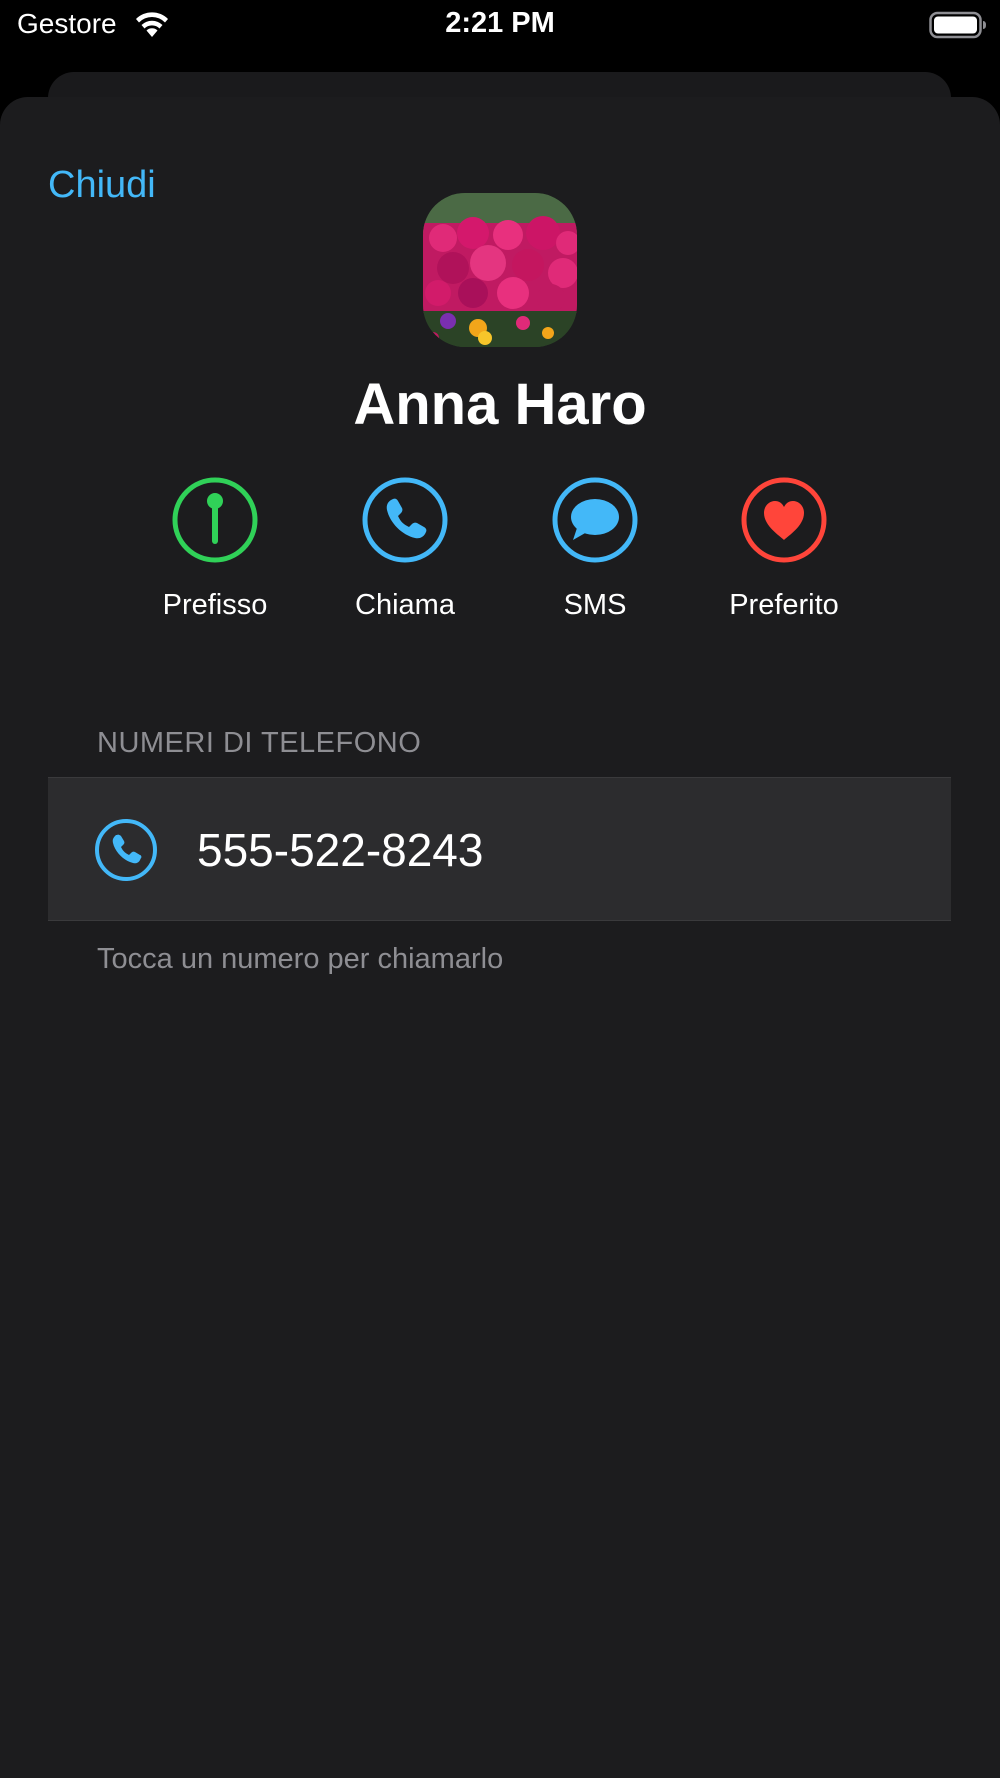 The height and width of the screenshot is (1778, 1000). What do you see at coordinates (957, 25) in the screenshot?
I see `battery-icon` at bounding box center [957, 25].